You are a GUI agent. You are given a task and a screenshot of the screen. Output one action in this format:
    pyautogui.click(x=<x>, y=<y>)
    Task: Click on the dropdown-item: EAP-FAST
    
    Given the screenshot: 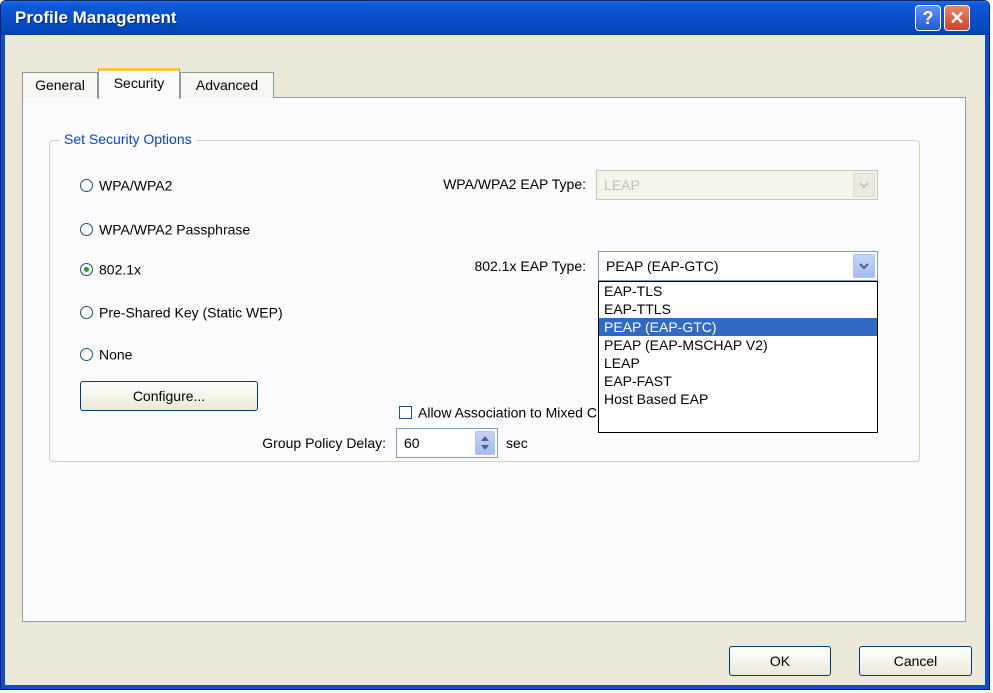 What is the action you would take?
    pyautogui.click(x=738, y=381)
    